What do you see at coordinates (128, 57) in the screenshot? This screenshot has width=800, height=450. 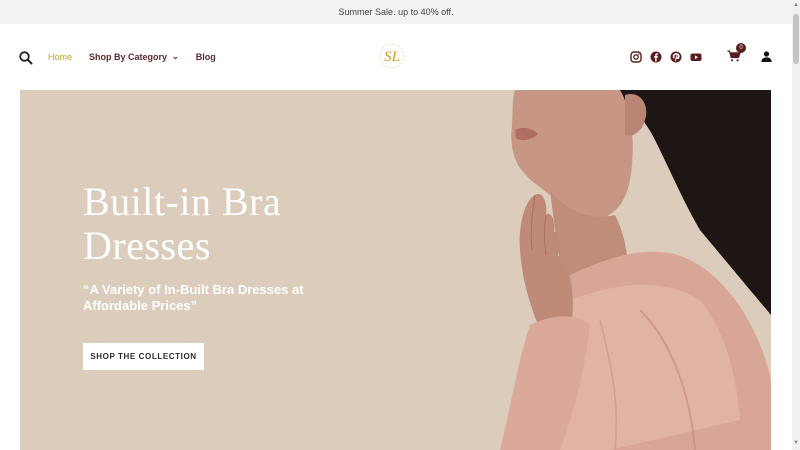 I see `nav-item-label: Shop By Category` at bounding box center [128, 57].